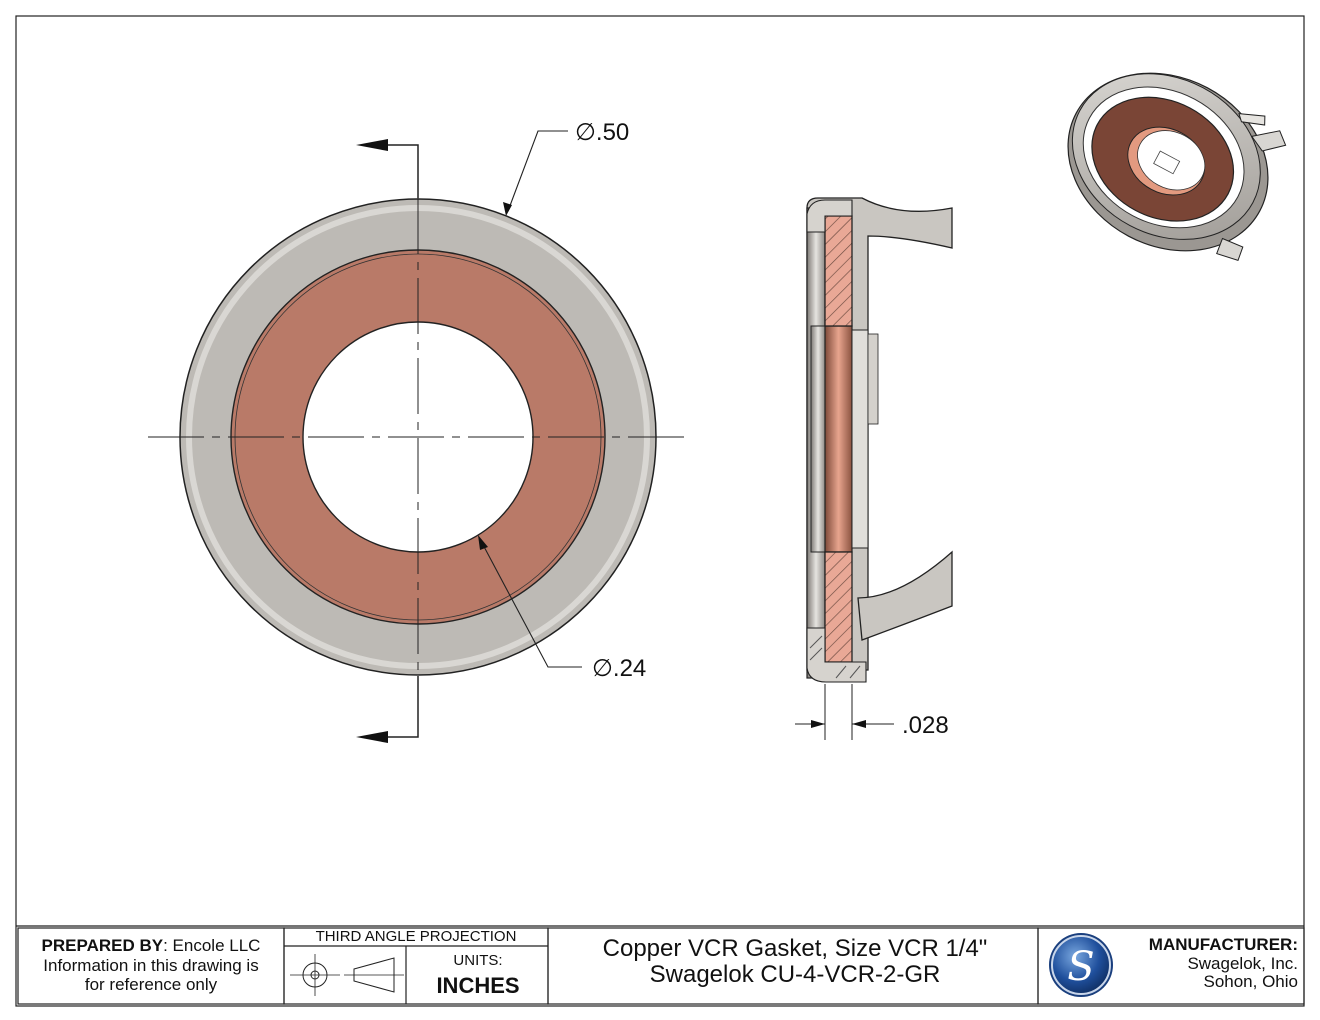 The image size is (1320, 1020). I want to click on section-arrow-bottom, so click(372, 737).